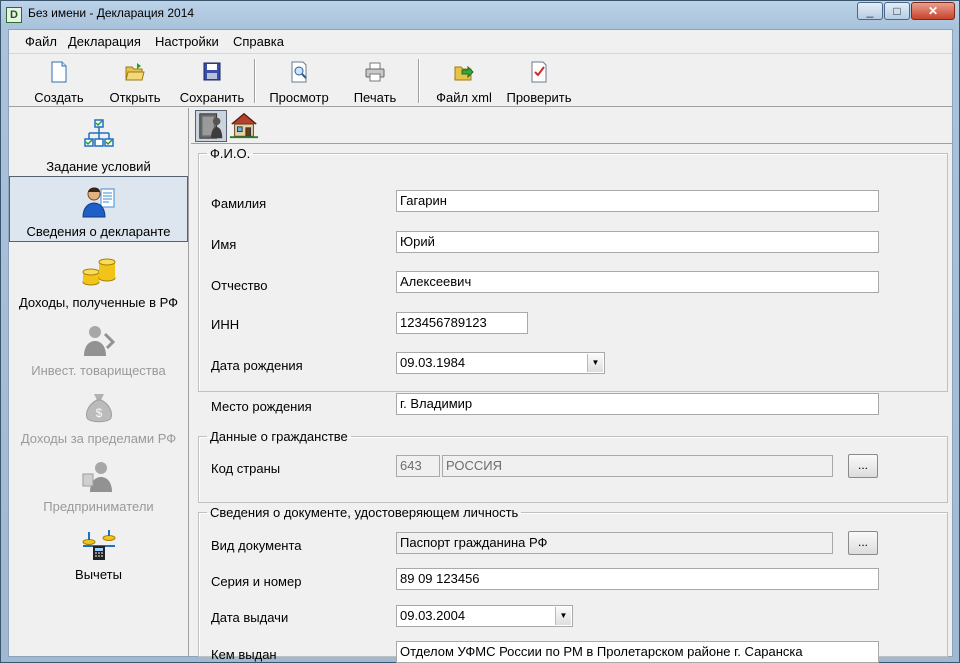  I want to click on doc-type-field: Паспорт гражданина РФ, so click(614, 543).